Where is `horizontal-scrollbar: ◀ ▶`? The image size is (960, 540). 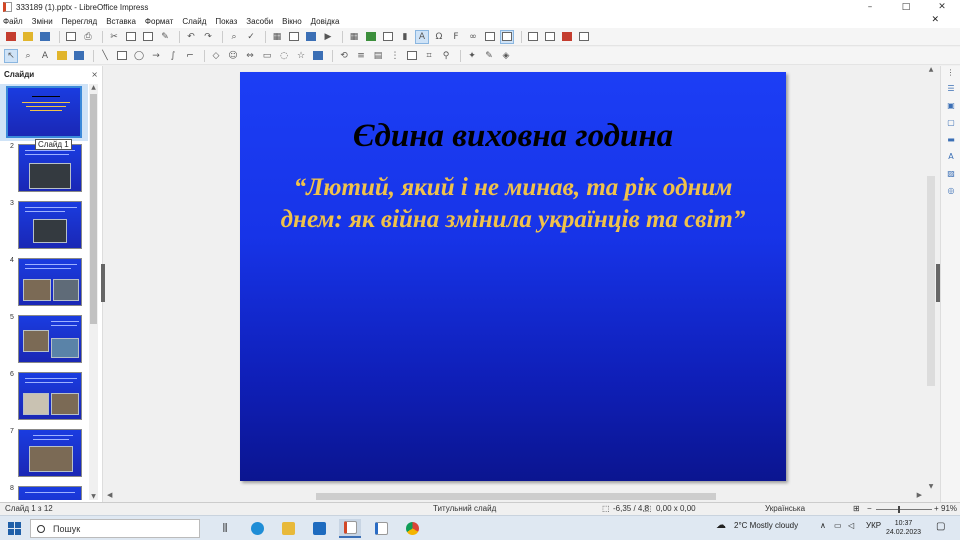
horizontal-scrollbar: ◀ ▶ is located at coordinates (520, 496).